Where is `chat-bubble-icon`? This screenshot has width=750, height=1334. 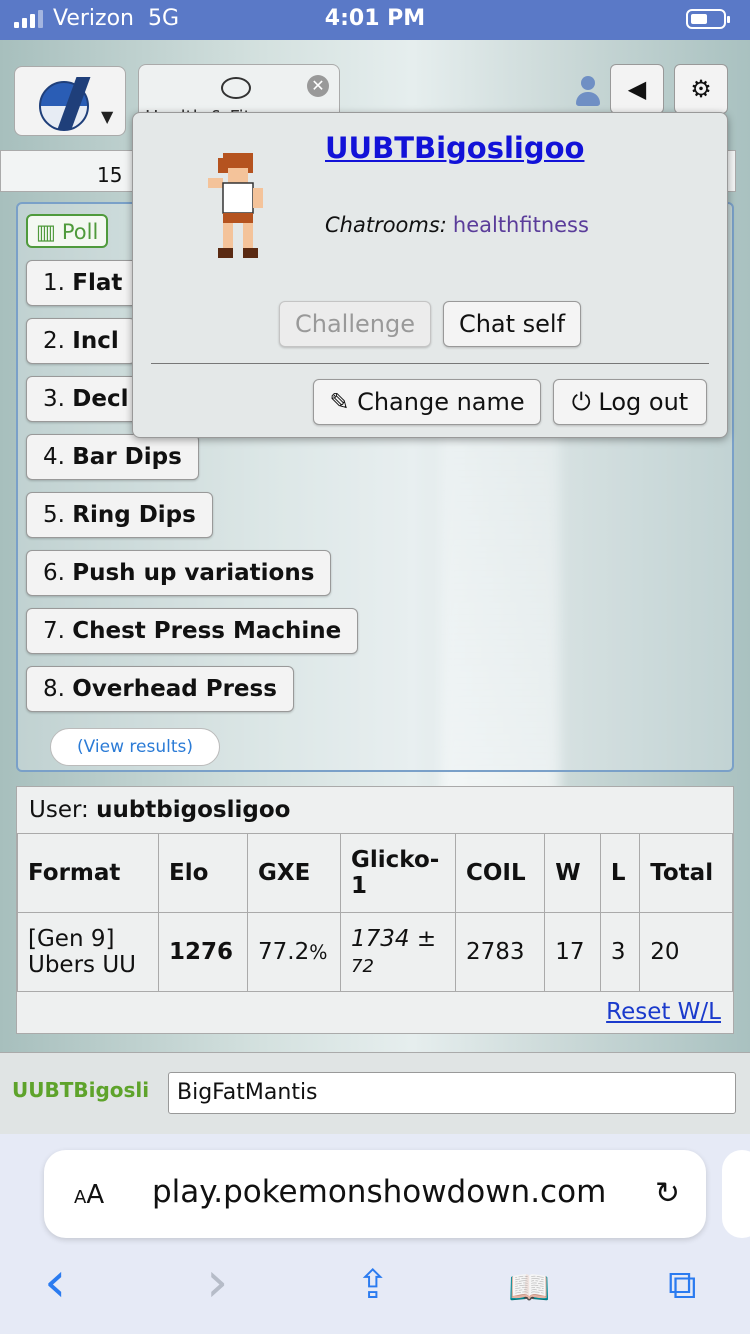
chat-bubble-icon is located at coordinates (236, 88).